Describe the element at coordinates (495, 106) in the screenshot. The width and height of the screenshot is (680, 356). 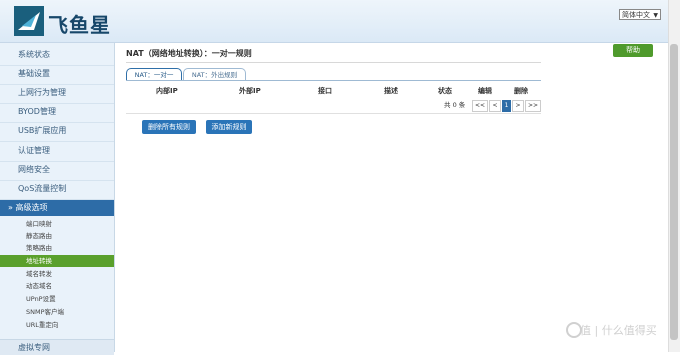
I see `pager-prev-button: <` at that location.